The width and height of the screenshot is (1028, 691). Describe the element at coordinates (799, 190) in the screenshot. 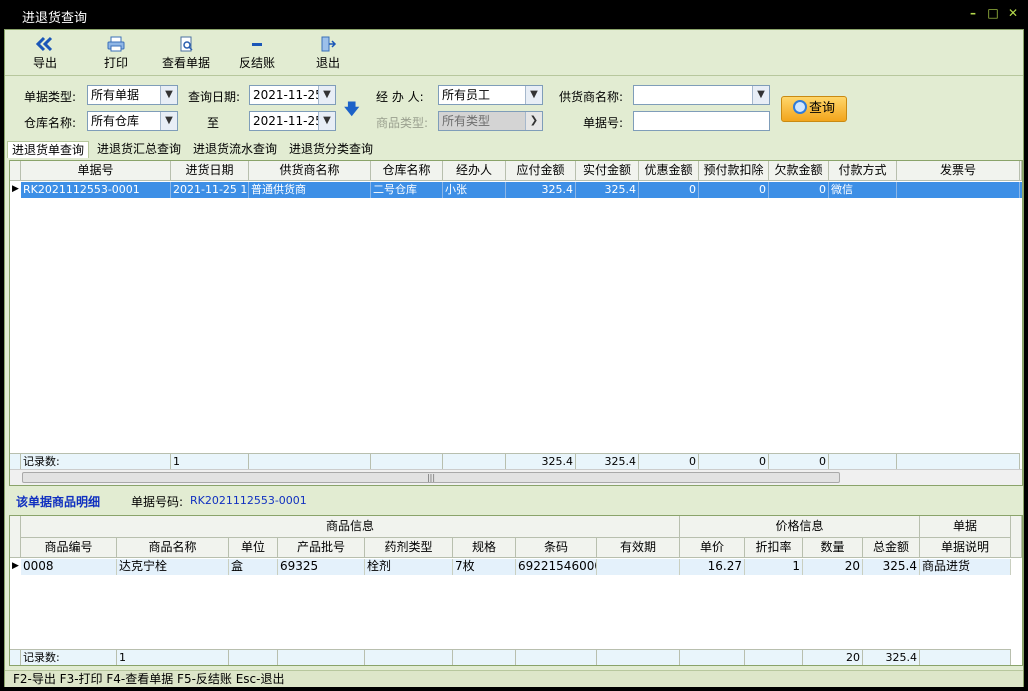

I see `table-cell: 0` at that location.